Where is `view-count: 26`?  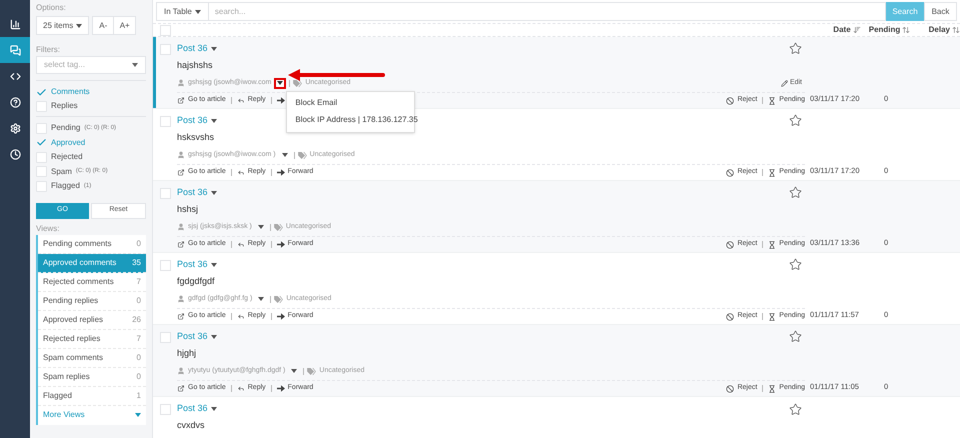
view-count: 26 is located at coordinates (136, 320).